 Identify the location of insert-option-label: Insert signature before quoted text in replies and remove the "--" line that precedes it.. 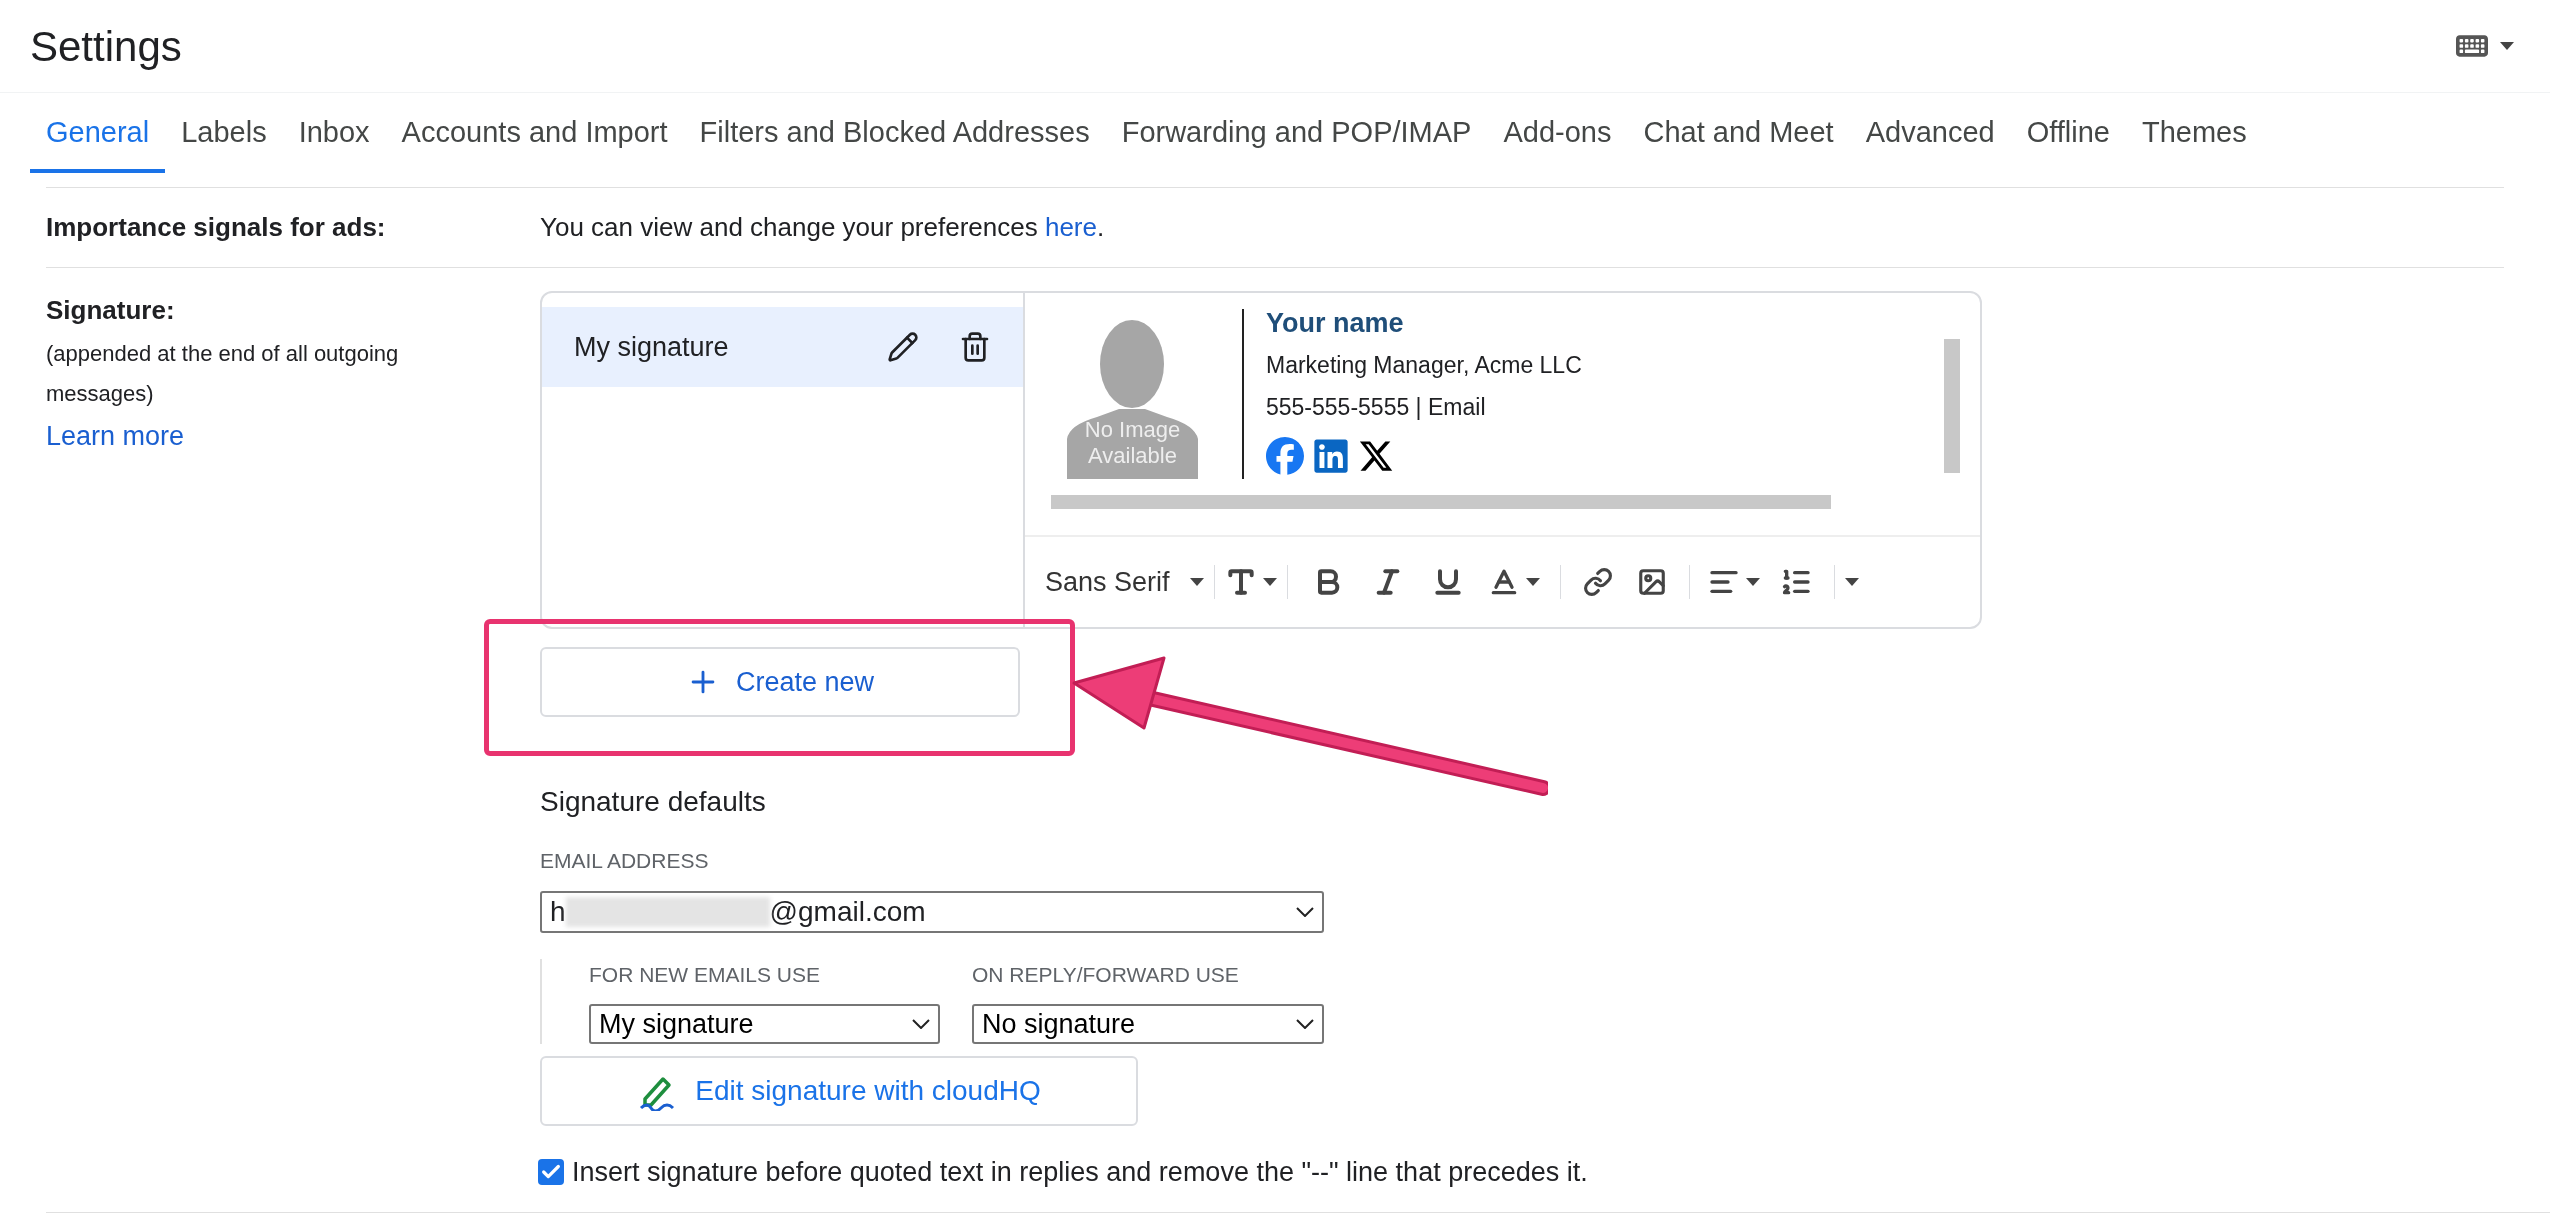
(1080, 1172).